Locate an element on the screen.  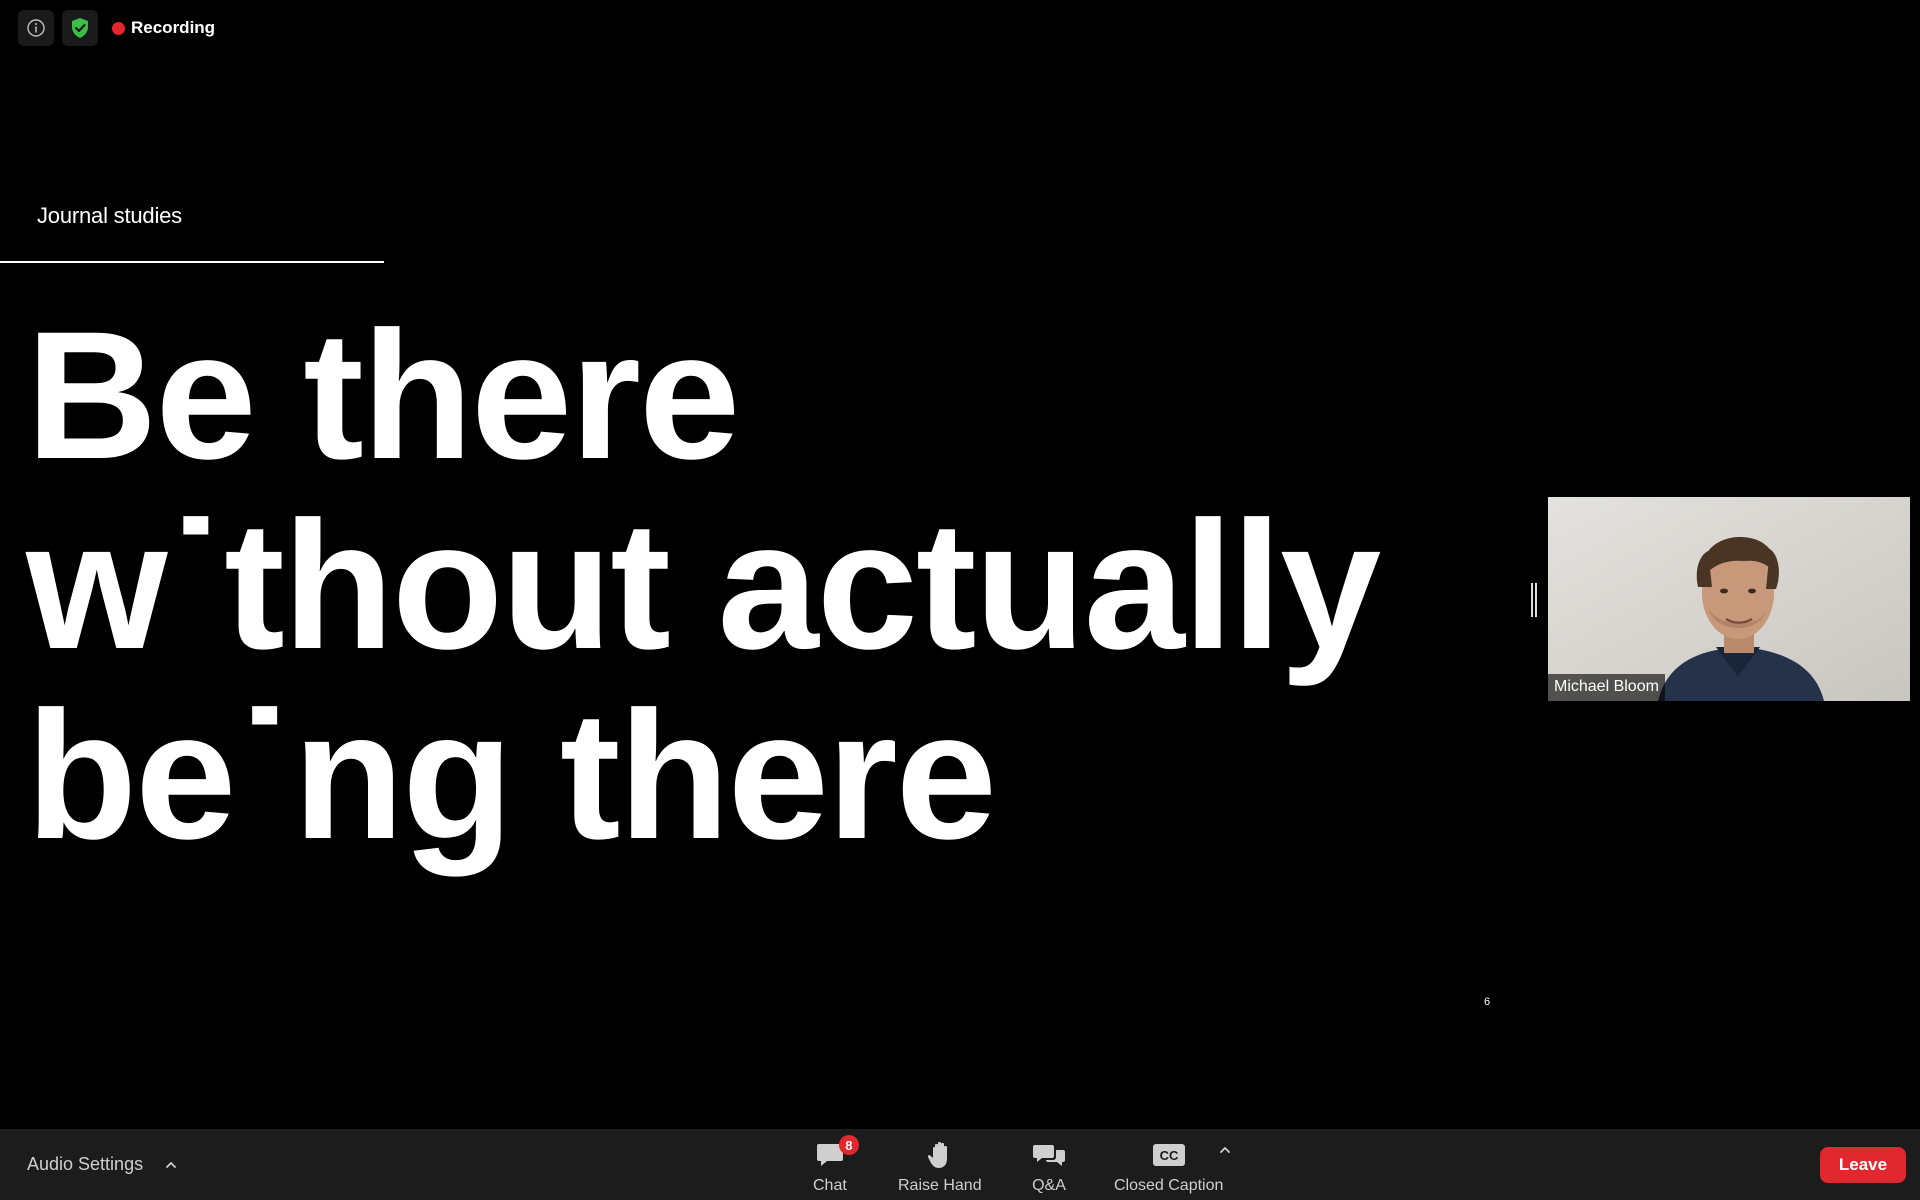
headline-line-3: be˙ng there is located at coordinates (511, 775).